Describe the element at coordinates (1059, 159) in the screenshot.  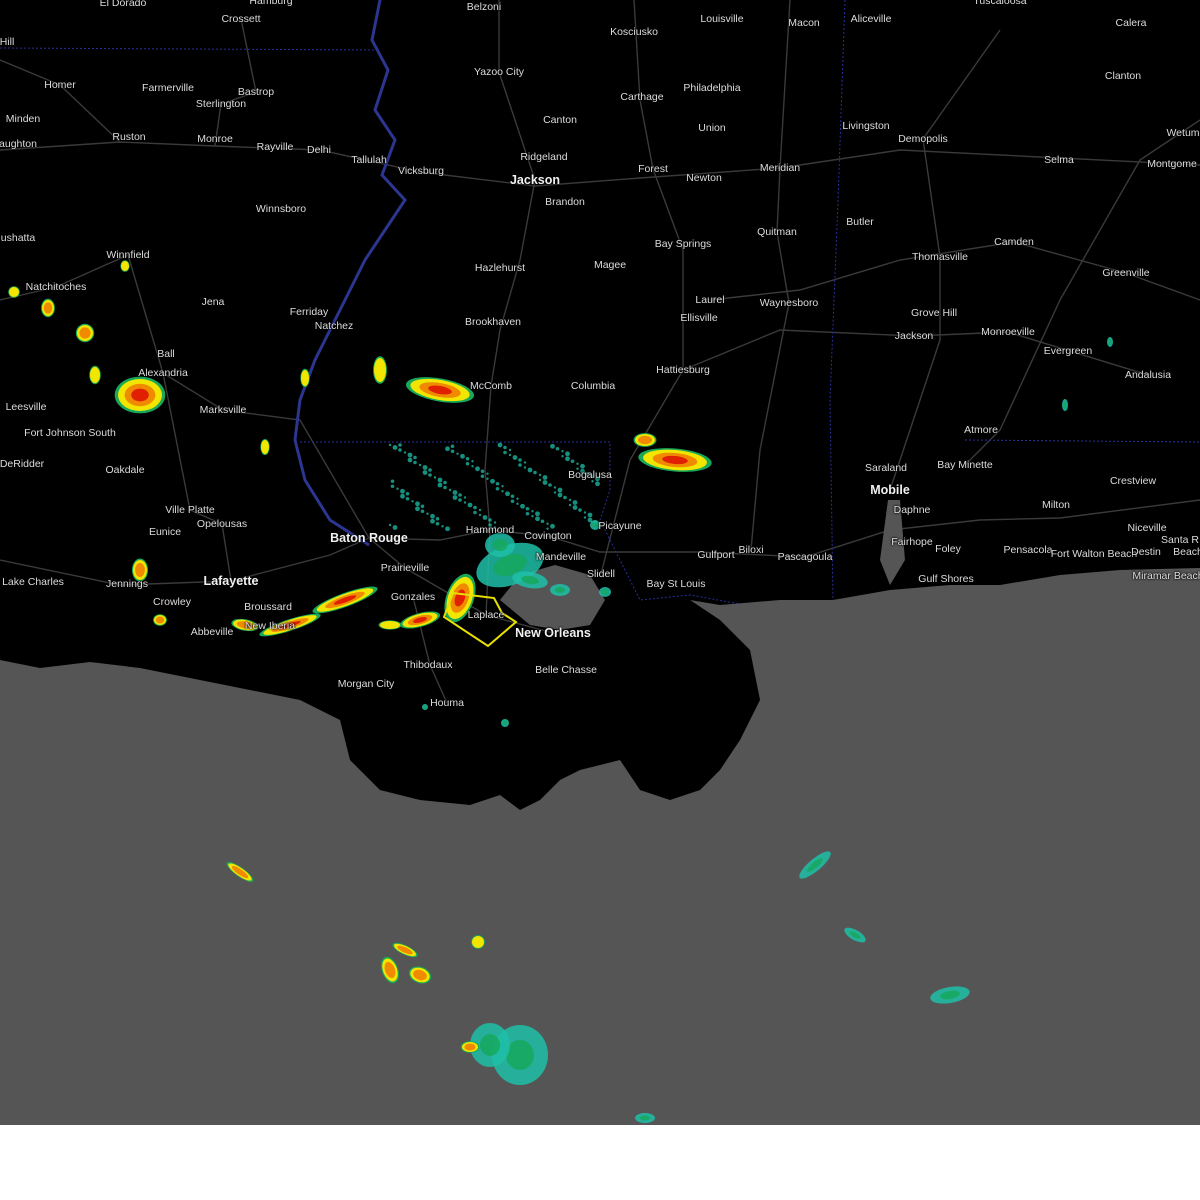
I see `city-label: Selma` at that location.